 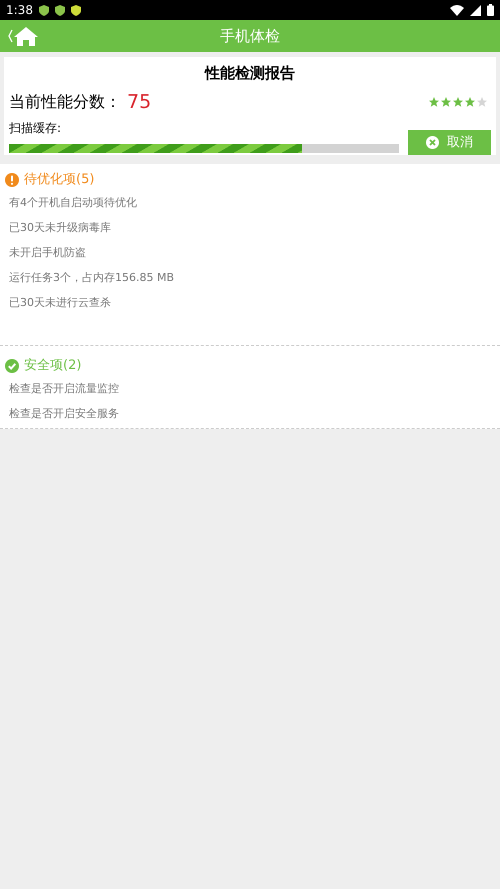 What do you see at coordinates (92, 278) in the screenshot?
I see `result-item: 运行任务3个，占内存156.85 MB` at bounding box center [92, 278].